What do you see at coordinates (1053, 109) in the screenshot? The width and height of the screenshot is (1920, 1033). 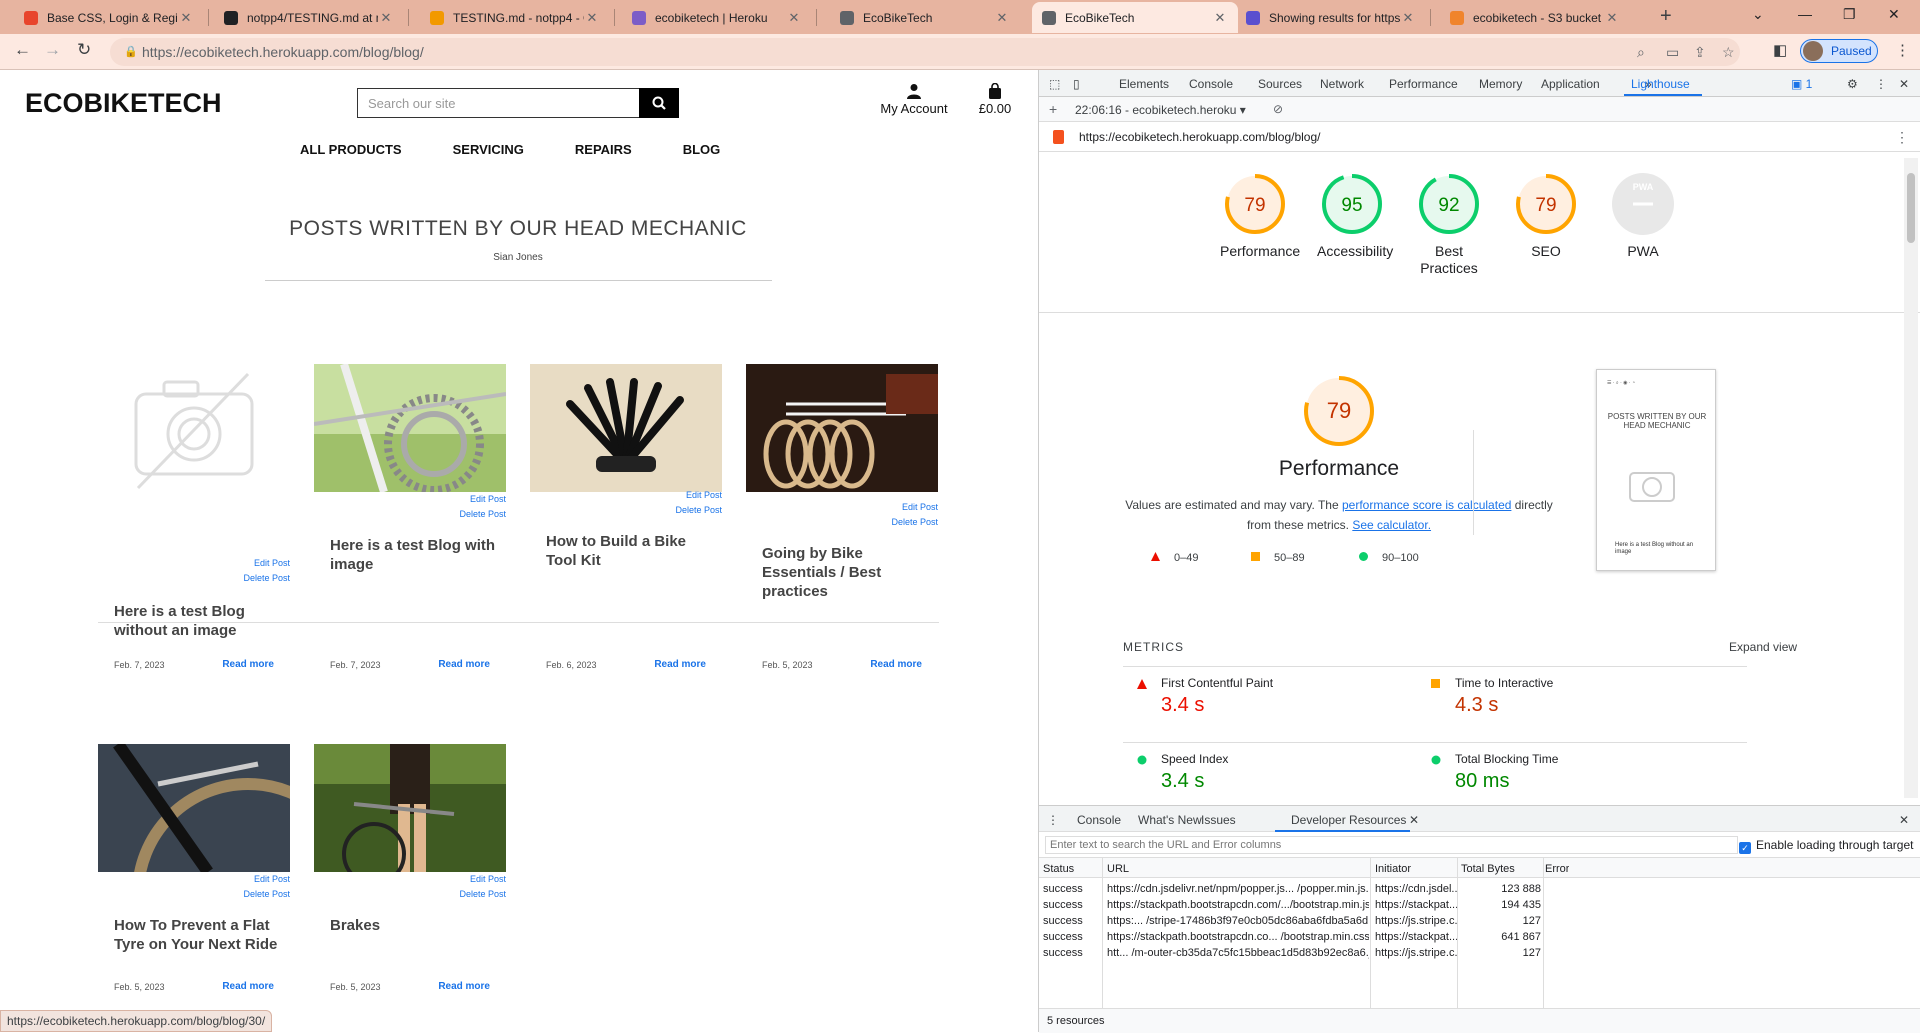 I see `new-report-icon: +` at bounding box center [1053, 109].